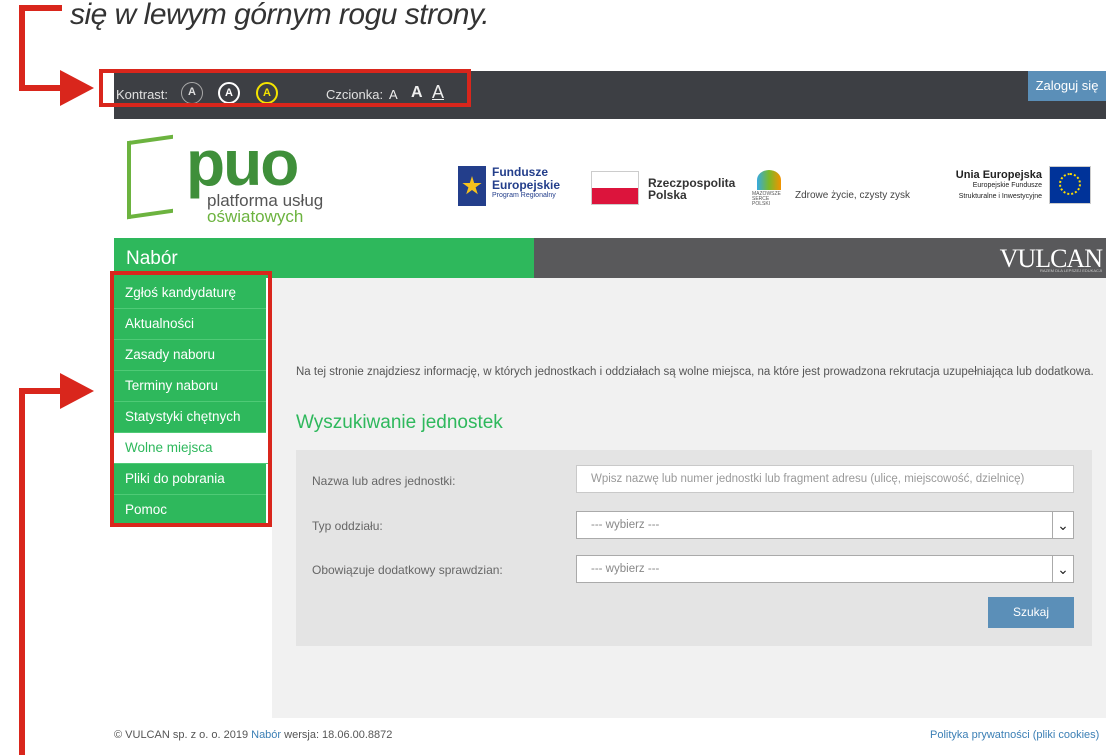 The width and height of the screenshot is (1106, 755). Describe the element at coordinates (191, 399) in the screenshot. I see `annotation-box-sidebar` at that location.